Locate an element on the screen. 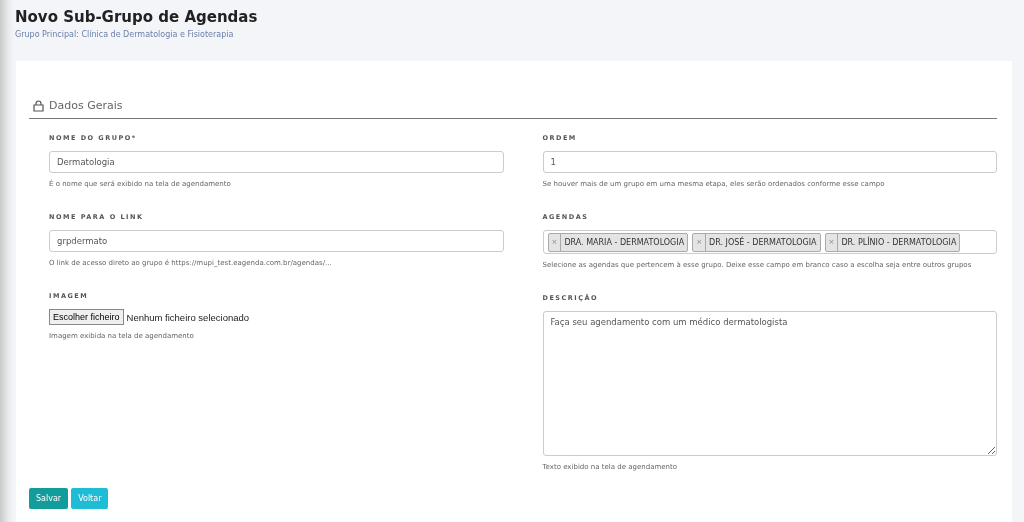 This screenshot has height=522, width=1024. page-subtitle: Grupo Principal: Clínica de Dermatologia e Fisioterapia is located at coordinates (125, 34).